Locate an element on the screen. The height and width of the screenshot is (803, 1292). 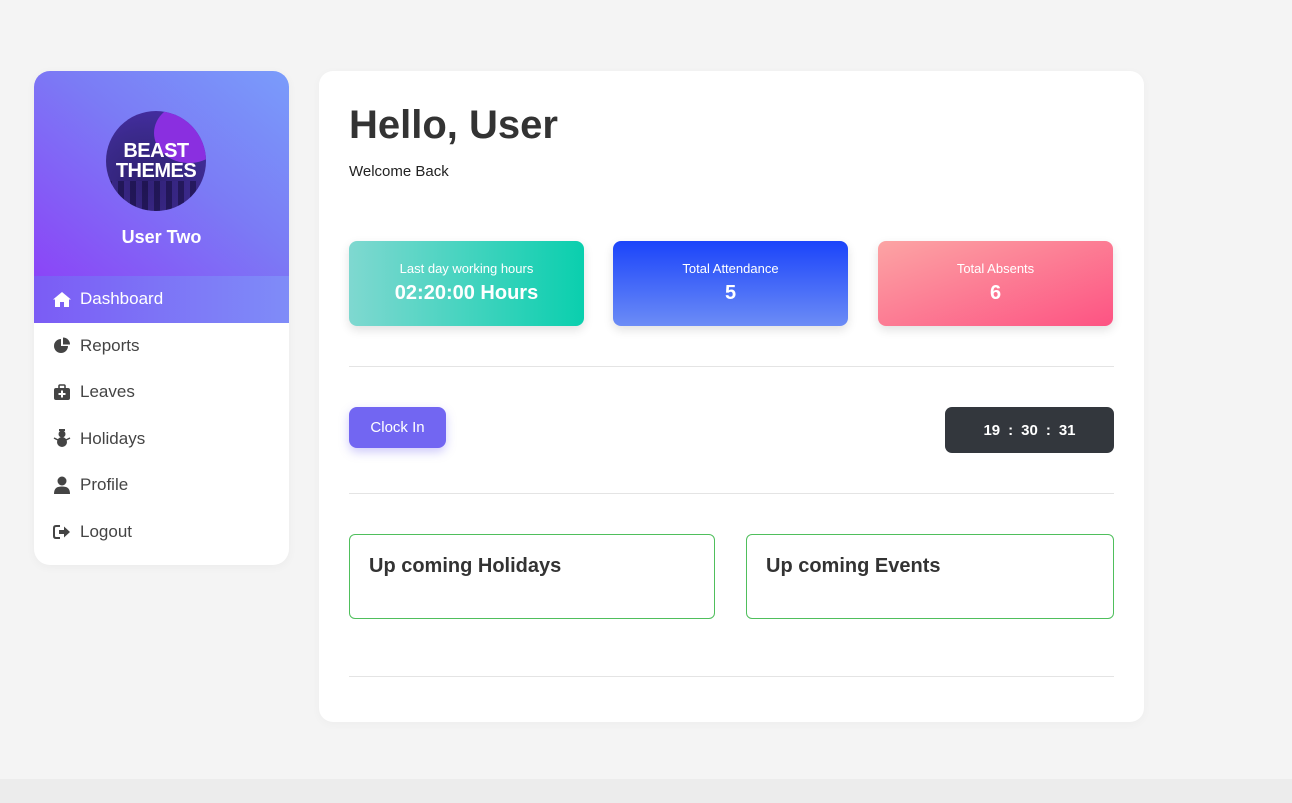
stat-label: Total Absents is located at coordinates (995, 268).